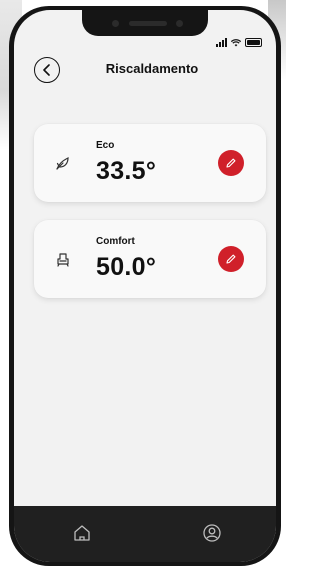 The height and width of the screenshot is (568, 320). What do you see at coordinates (236, 43) in the screenshot?
I see `wifi-icon` at bounding box center [236, 43].